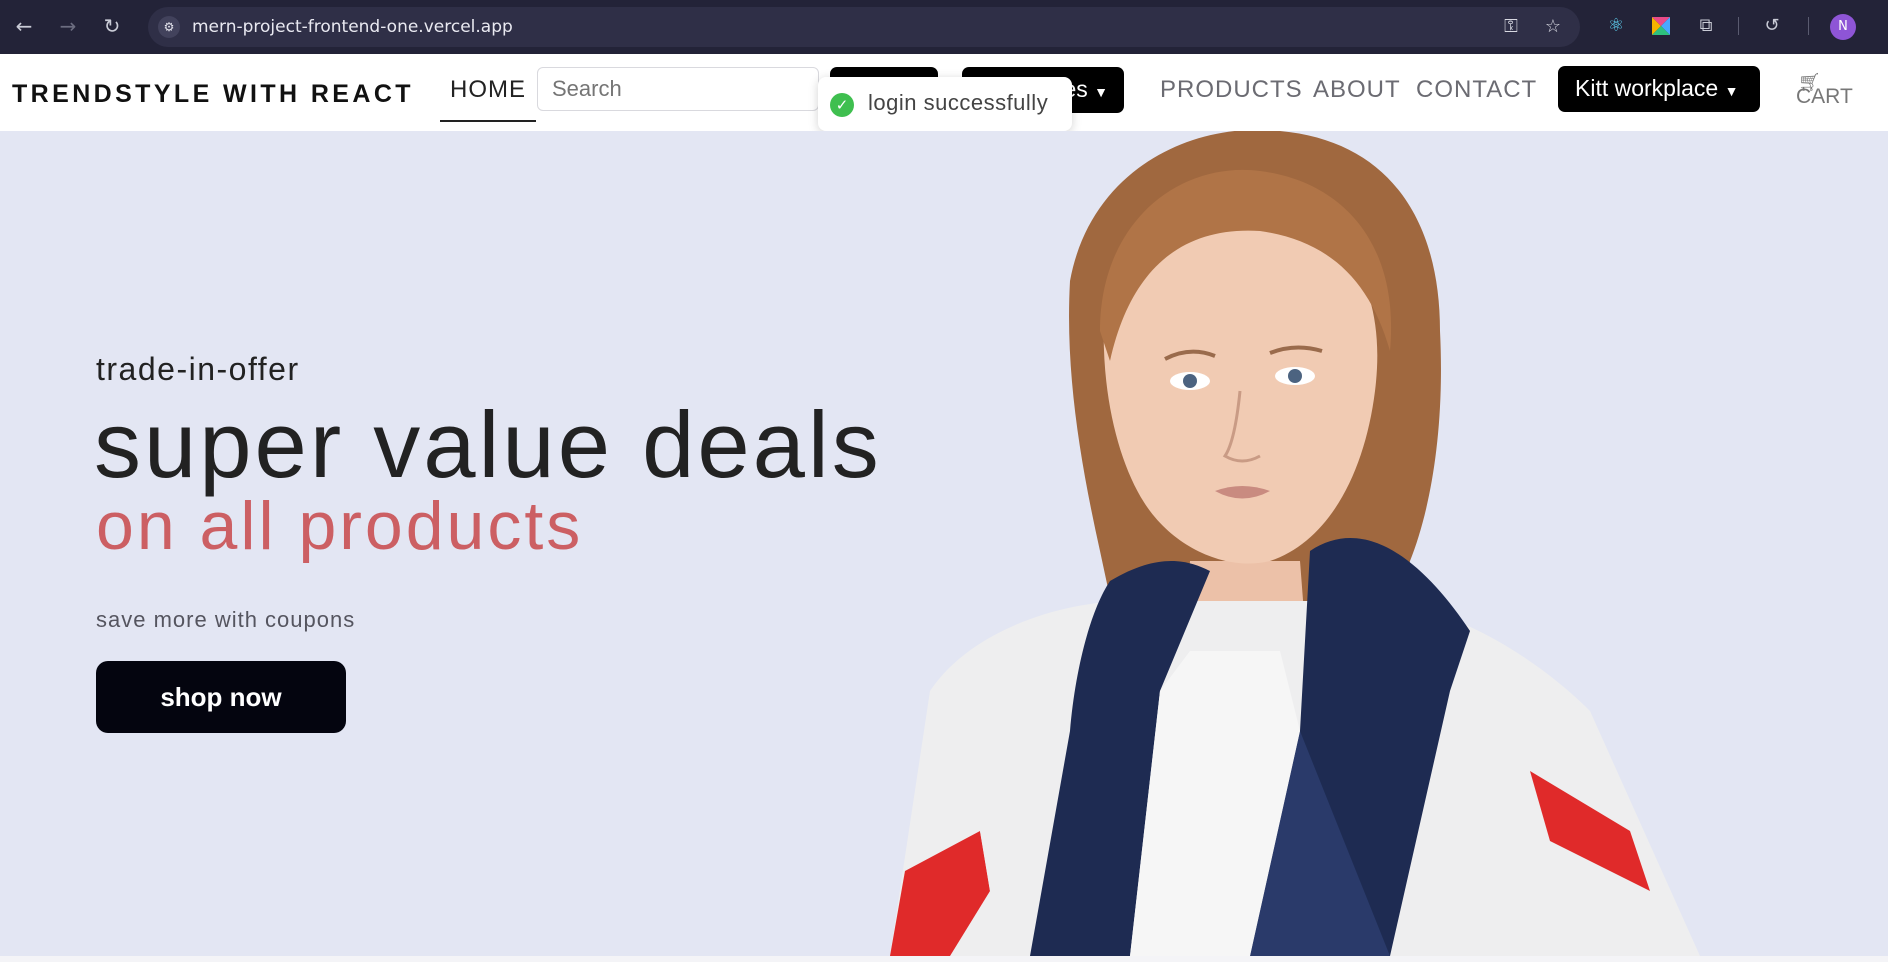  What do you see at coordinates (1824, 97) in the screenshot?
I see `nav-cart-link: CART` at bounding box center [1824, 97].